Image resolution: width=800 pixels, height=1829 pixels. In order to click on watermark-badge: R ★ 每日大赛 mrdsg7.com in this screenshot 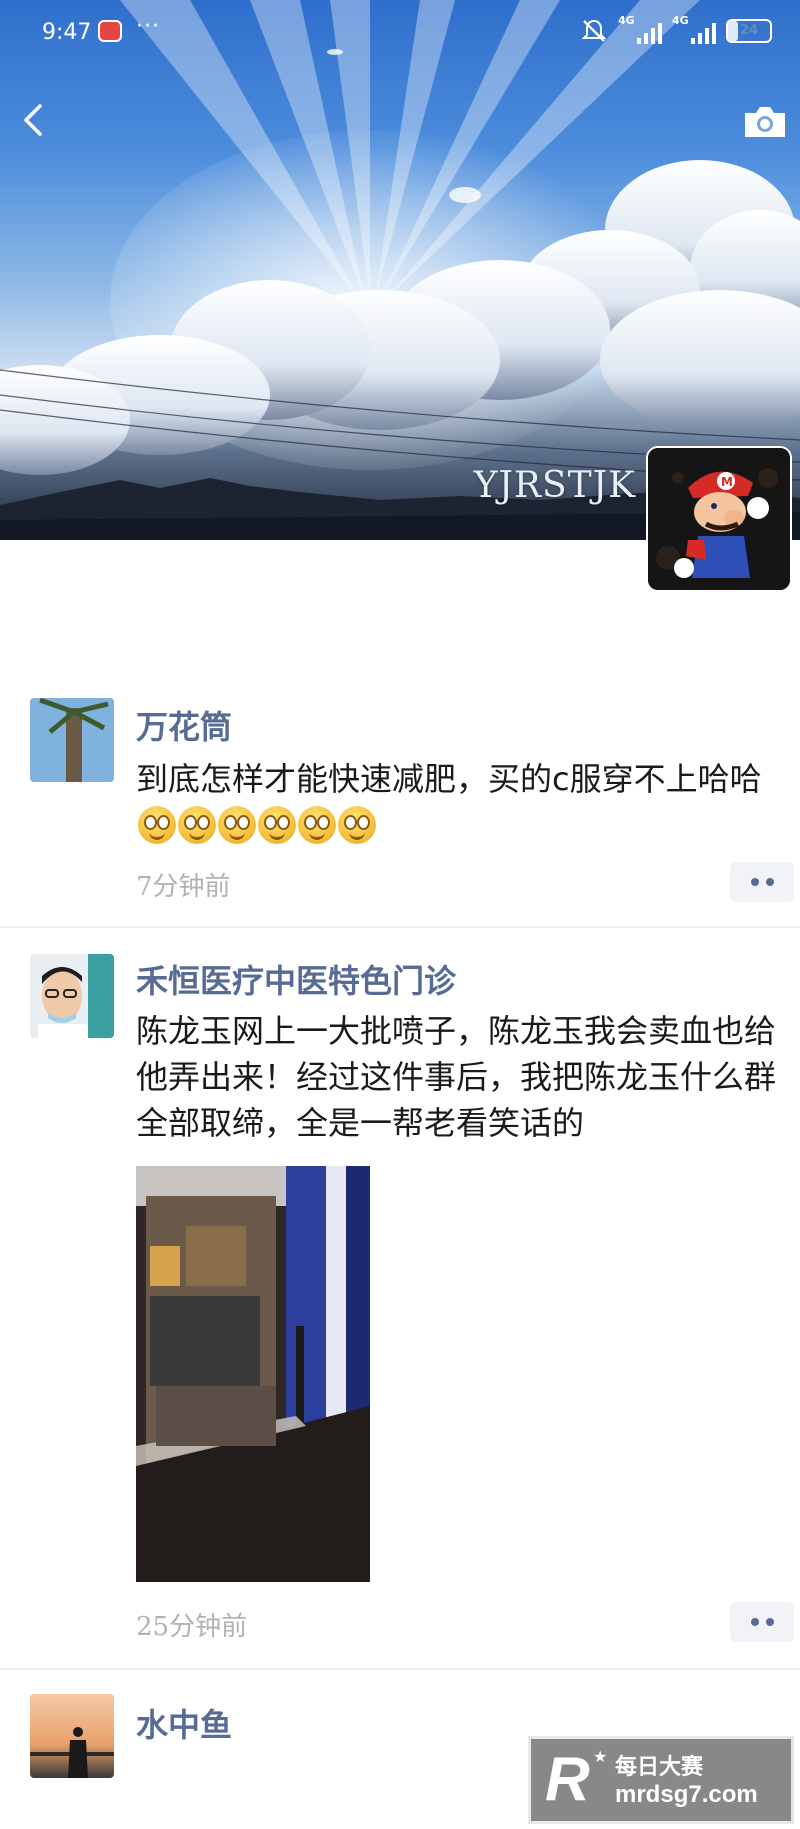, I will do `click(661, 1780)`.